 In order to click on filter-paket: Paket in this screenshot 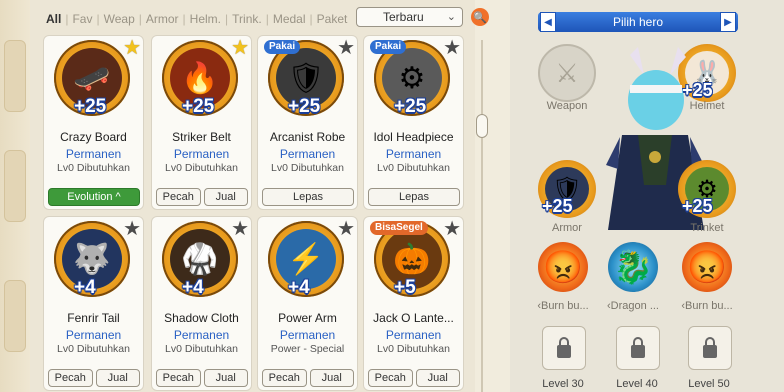, I will do `click(332, 19)`.